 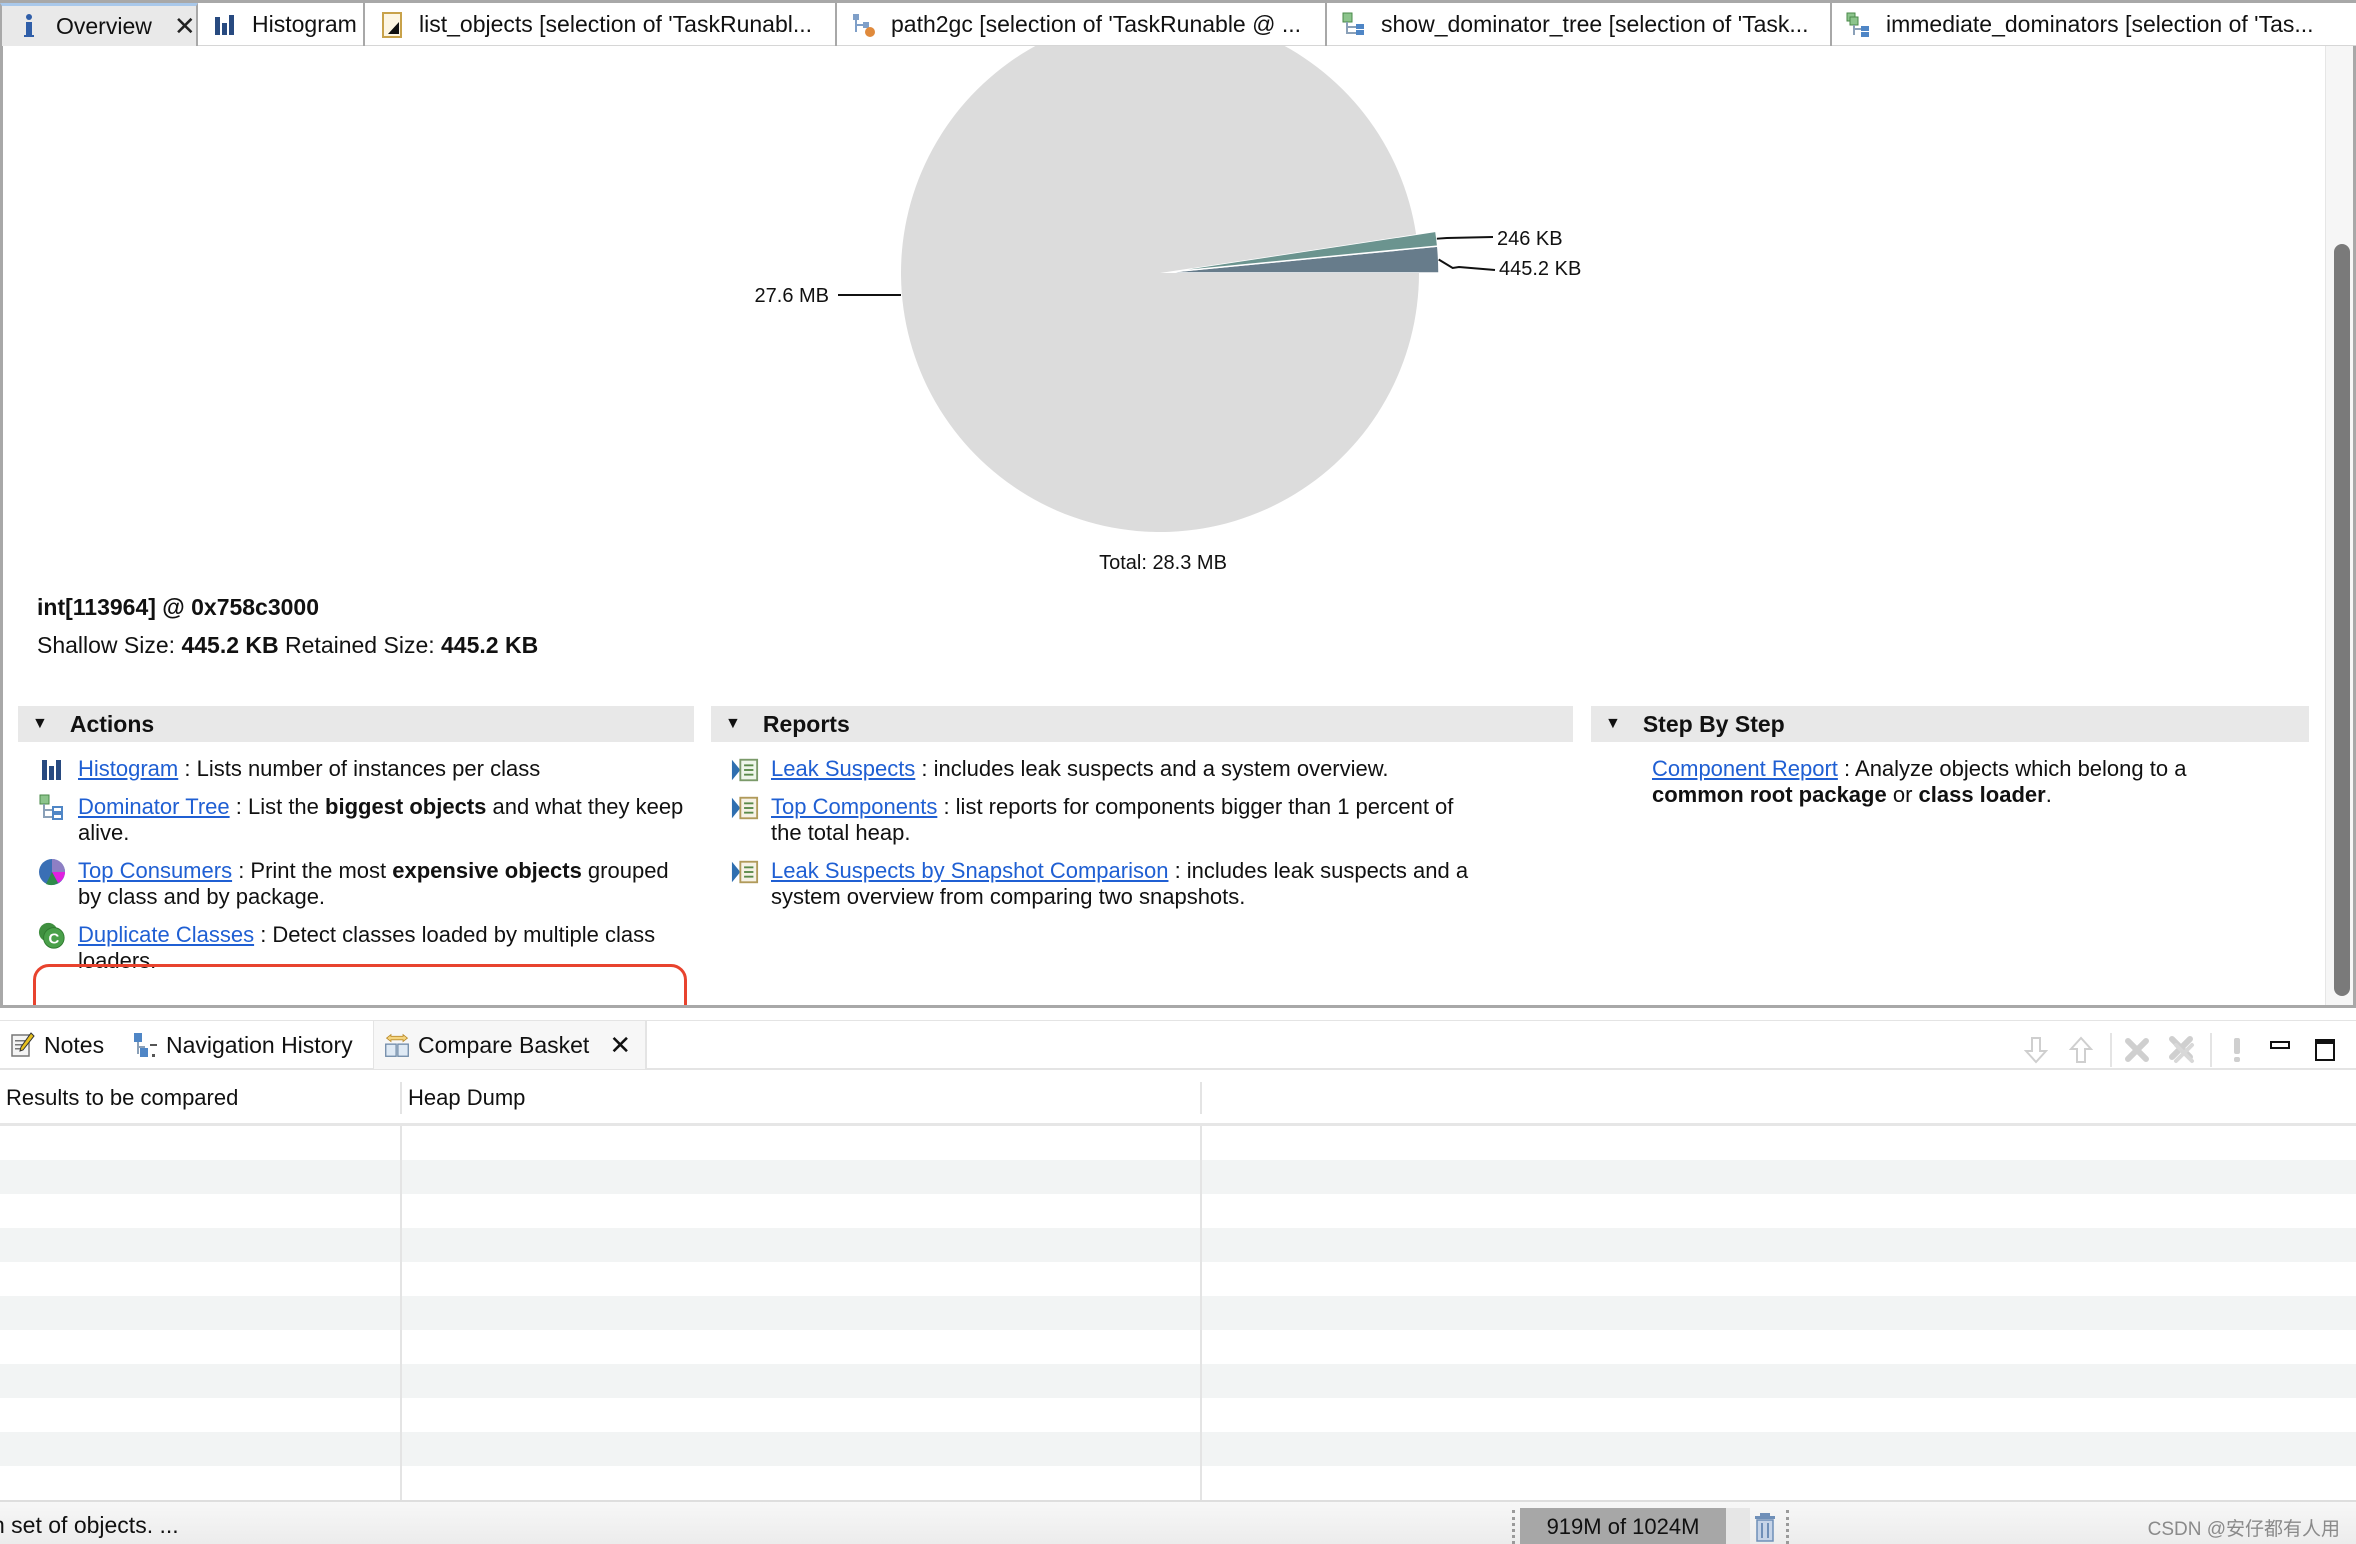 What do you see at coordinates (1859, 25) in the screenshot?
I see `immediate-dominators-icon` at bounding box center [1859, 25].